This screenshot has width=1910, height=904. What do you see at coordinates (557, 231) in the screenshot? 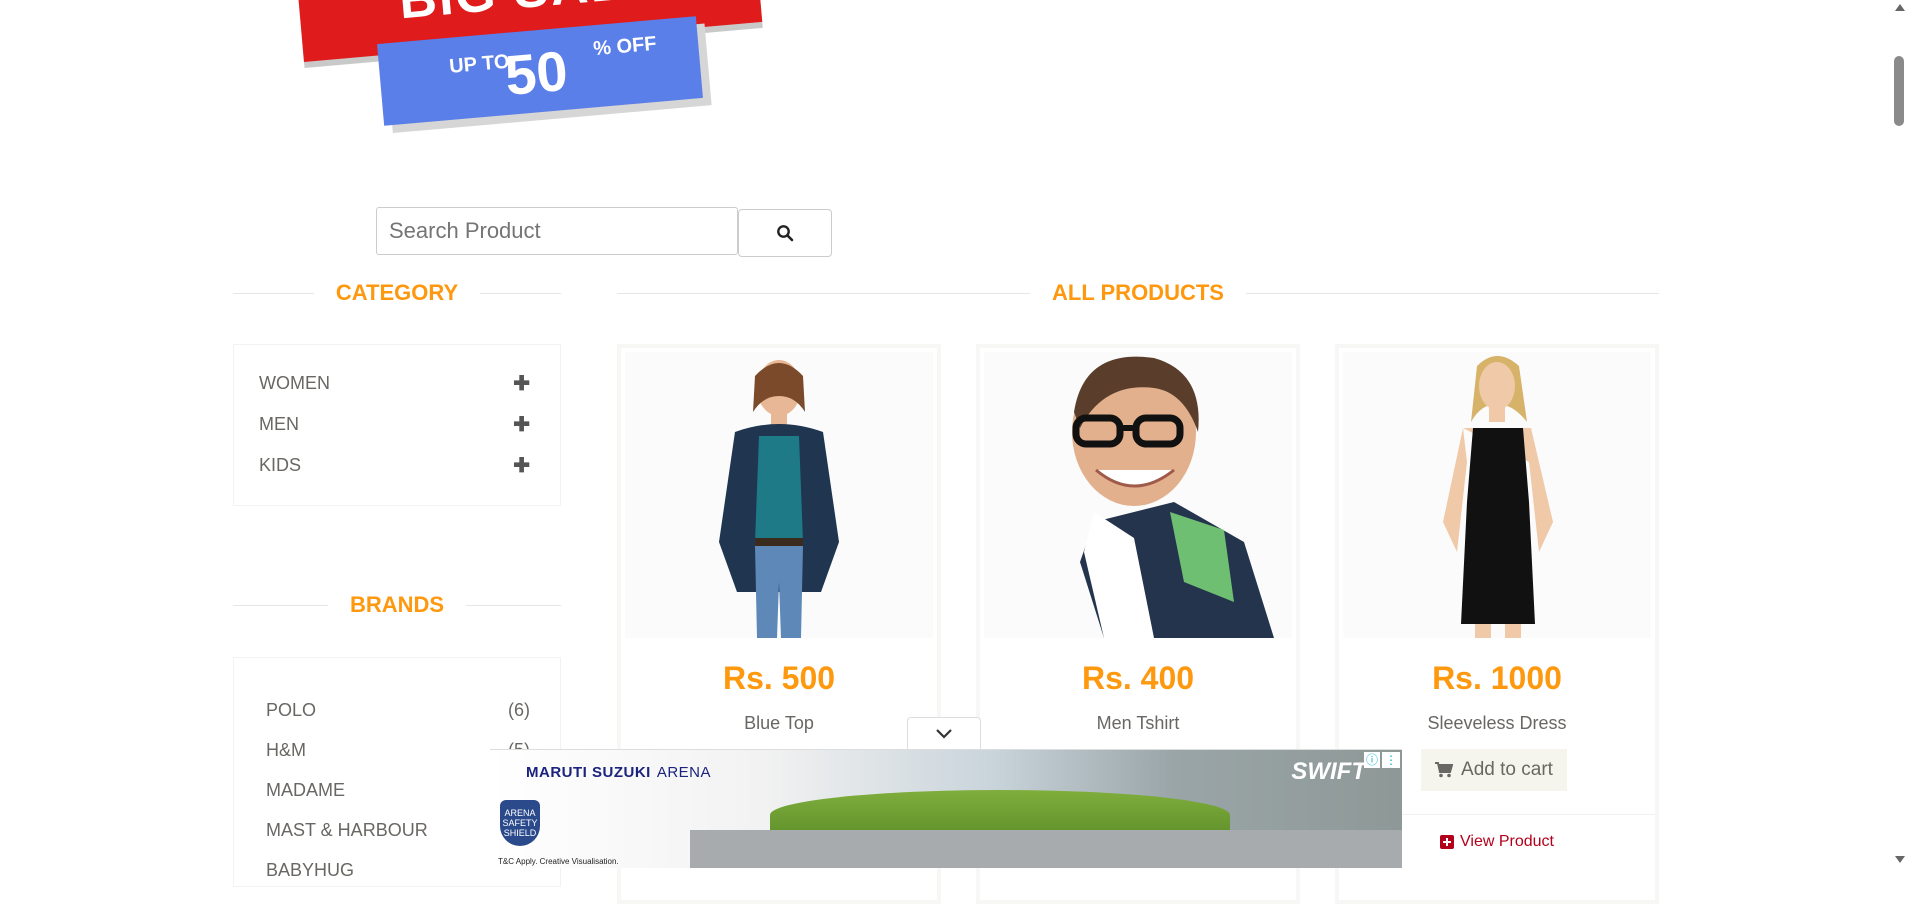
I see `search-input` at bounding box center [557, 231].